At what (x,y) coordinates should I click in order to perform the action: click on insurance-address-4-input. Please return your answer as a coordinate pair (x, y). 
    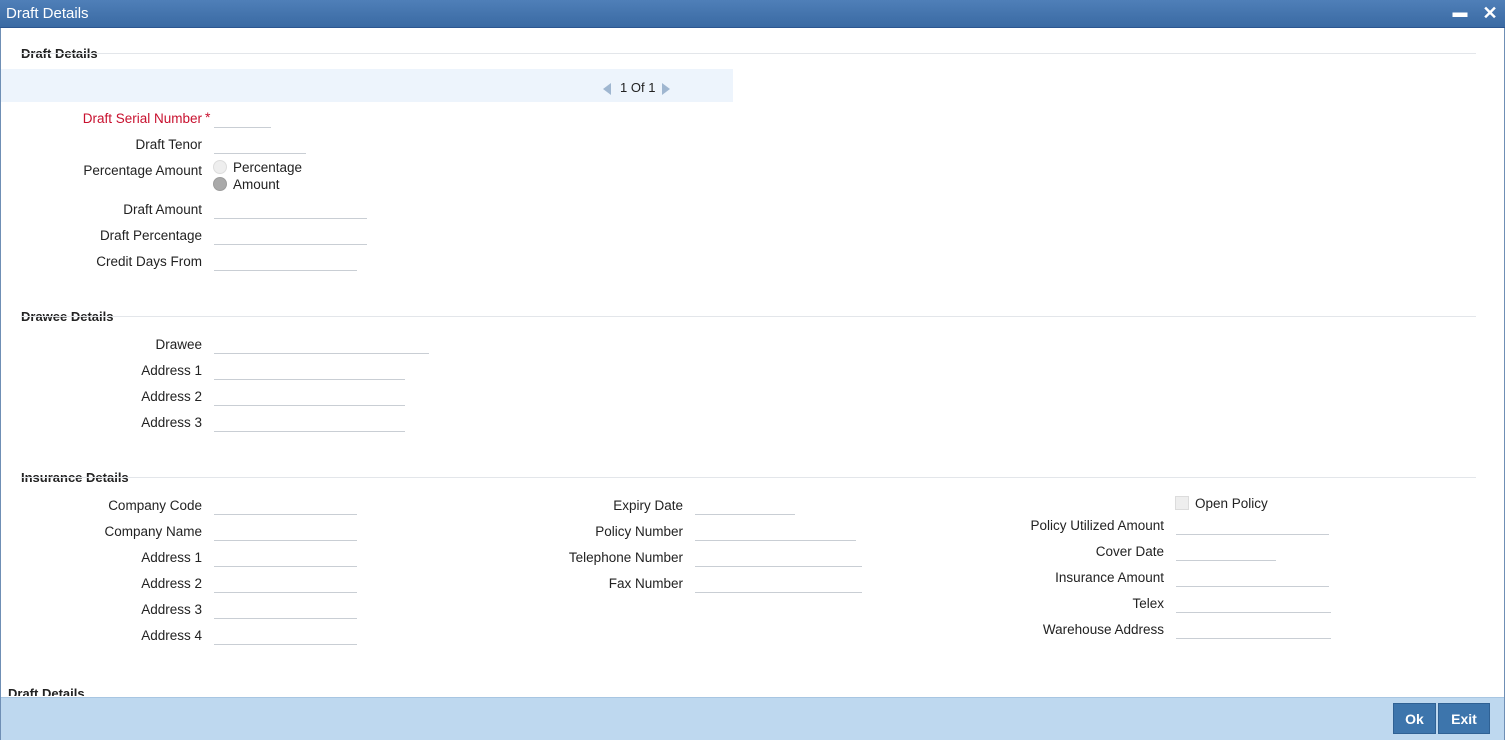
    Looking at the image, I should click on (285, 636).